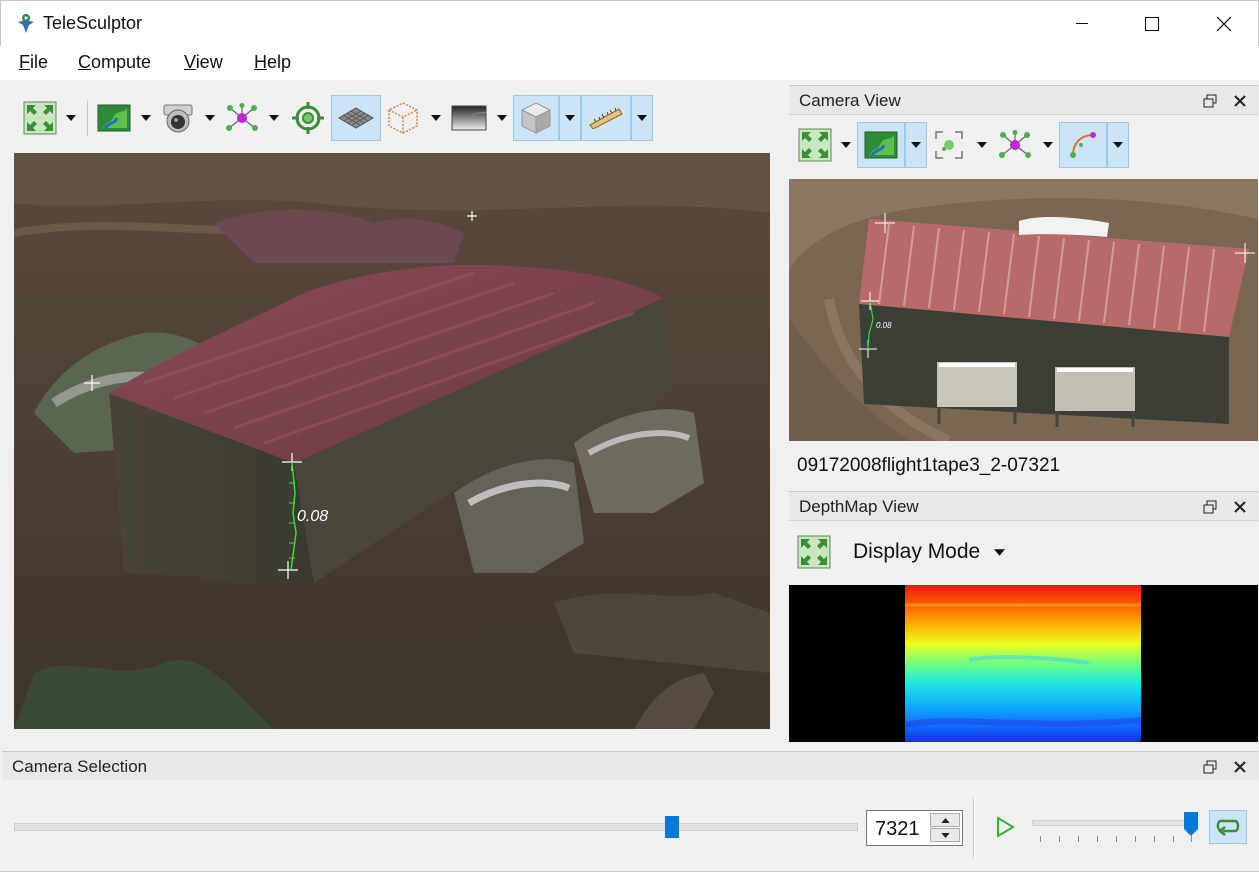  I want to click on mesh-dropdown, so click(570, 118).